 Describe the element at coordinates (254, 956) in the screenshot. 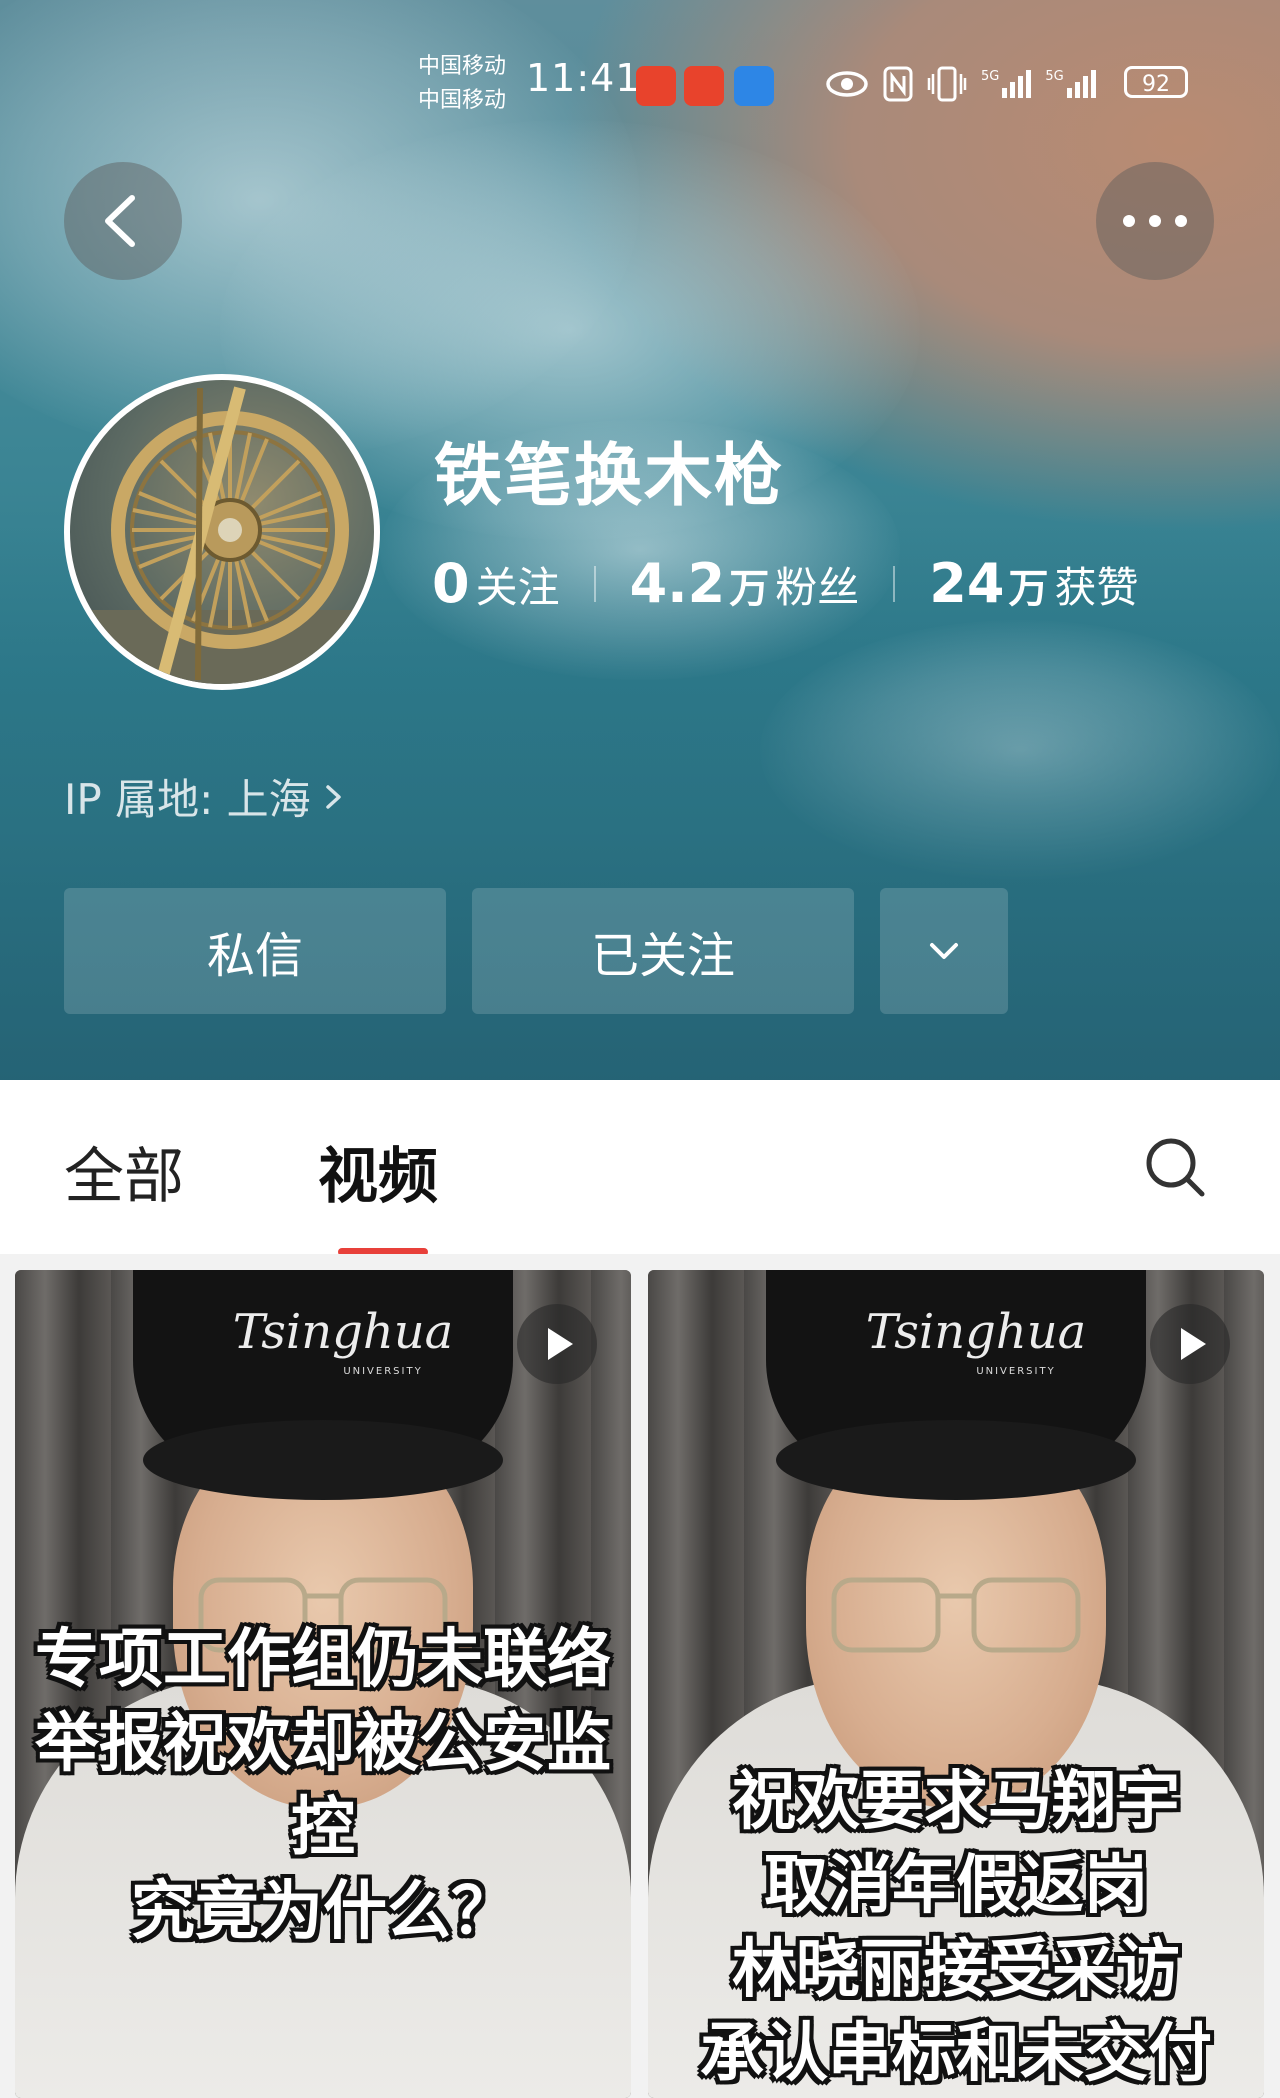

I see `message-button-label: 私信` at that location.